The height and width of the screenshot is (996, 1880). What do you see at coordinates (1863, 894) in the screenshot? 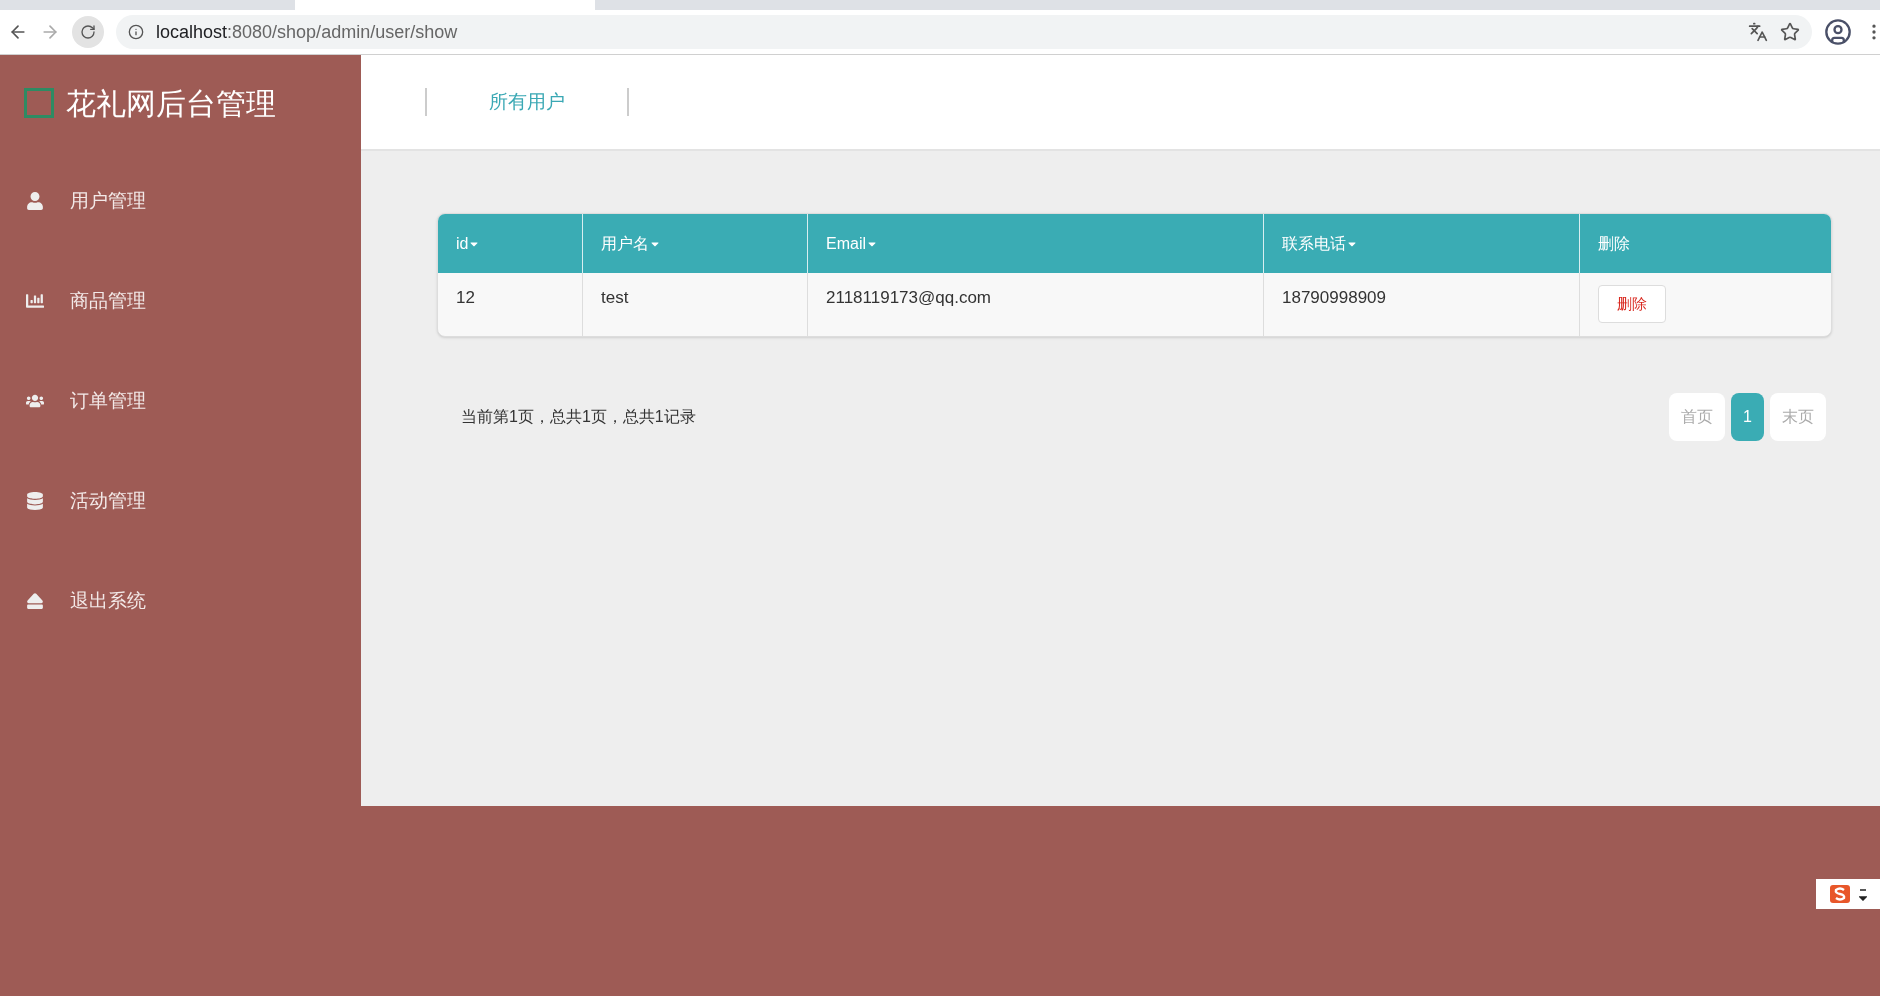
I see `up-down-arrows-icon` at bounding box center [1863, 894].